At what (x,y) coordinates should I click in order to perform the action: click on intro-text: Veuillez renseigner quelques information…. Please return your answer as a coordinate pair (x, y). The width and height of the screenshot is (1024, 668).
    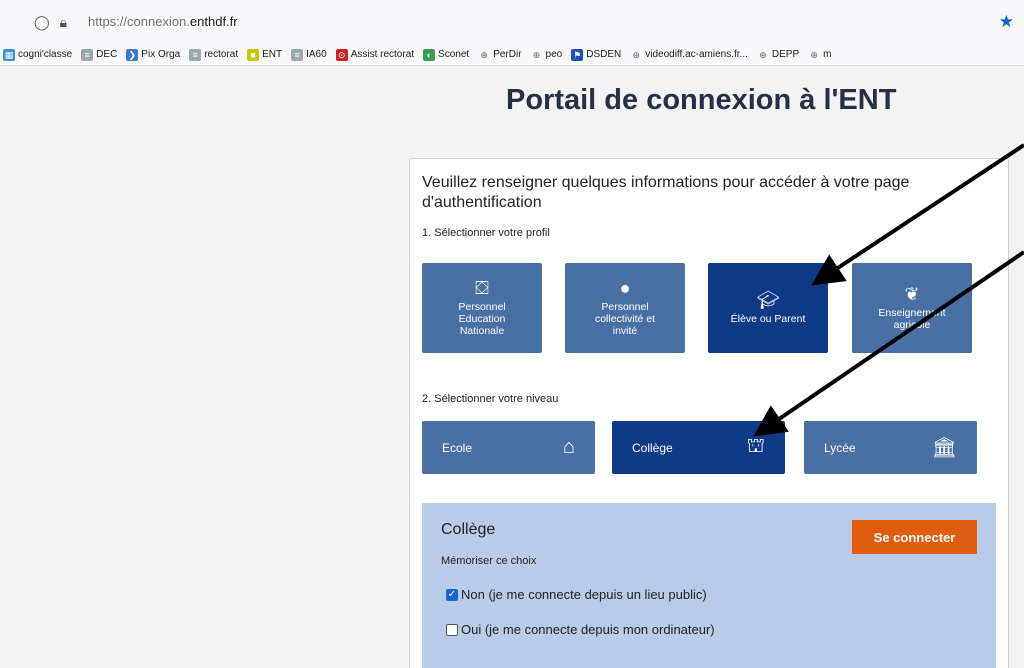
    Looking at the image, I should click on (666, 192).